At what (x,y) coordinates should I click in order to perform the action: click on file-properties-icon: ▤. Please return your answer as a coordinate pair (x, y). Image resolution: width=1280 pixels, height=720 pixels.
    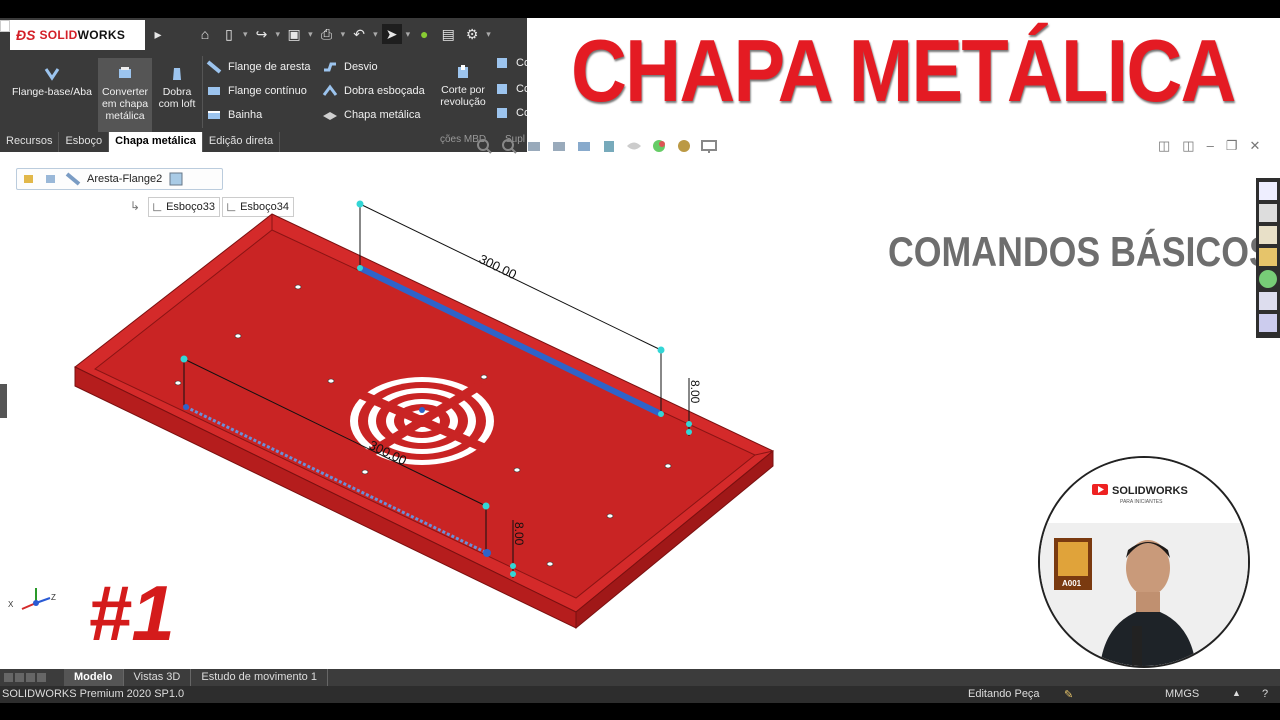
    Looking at the image, I should click on (448, 34).